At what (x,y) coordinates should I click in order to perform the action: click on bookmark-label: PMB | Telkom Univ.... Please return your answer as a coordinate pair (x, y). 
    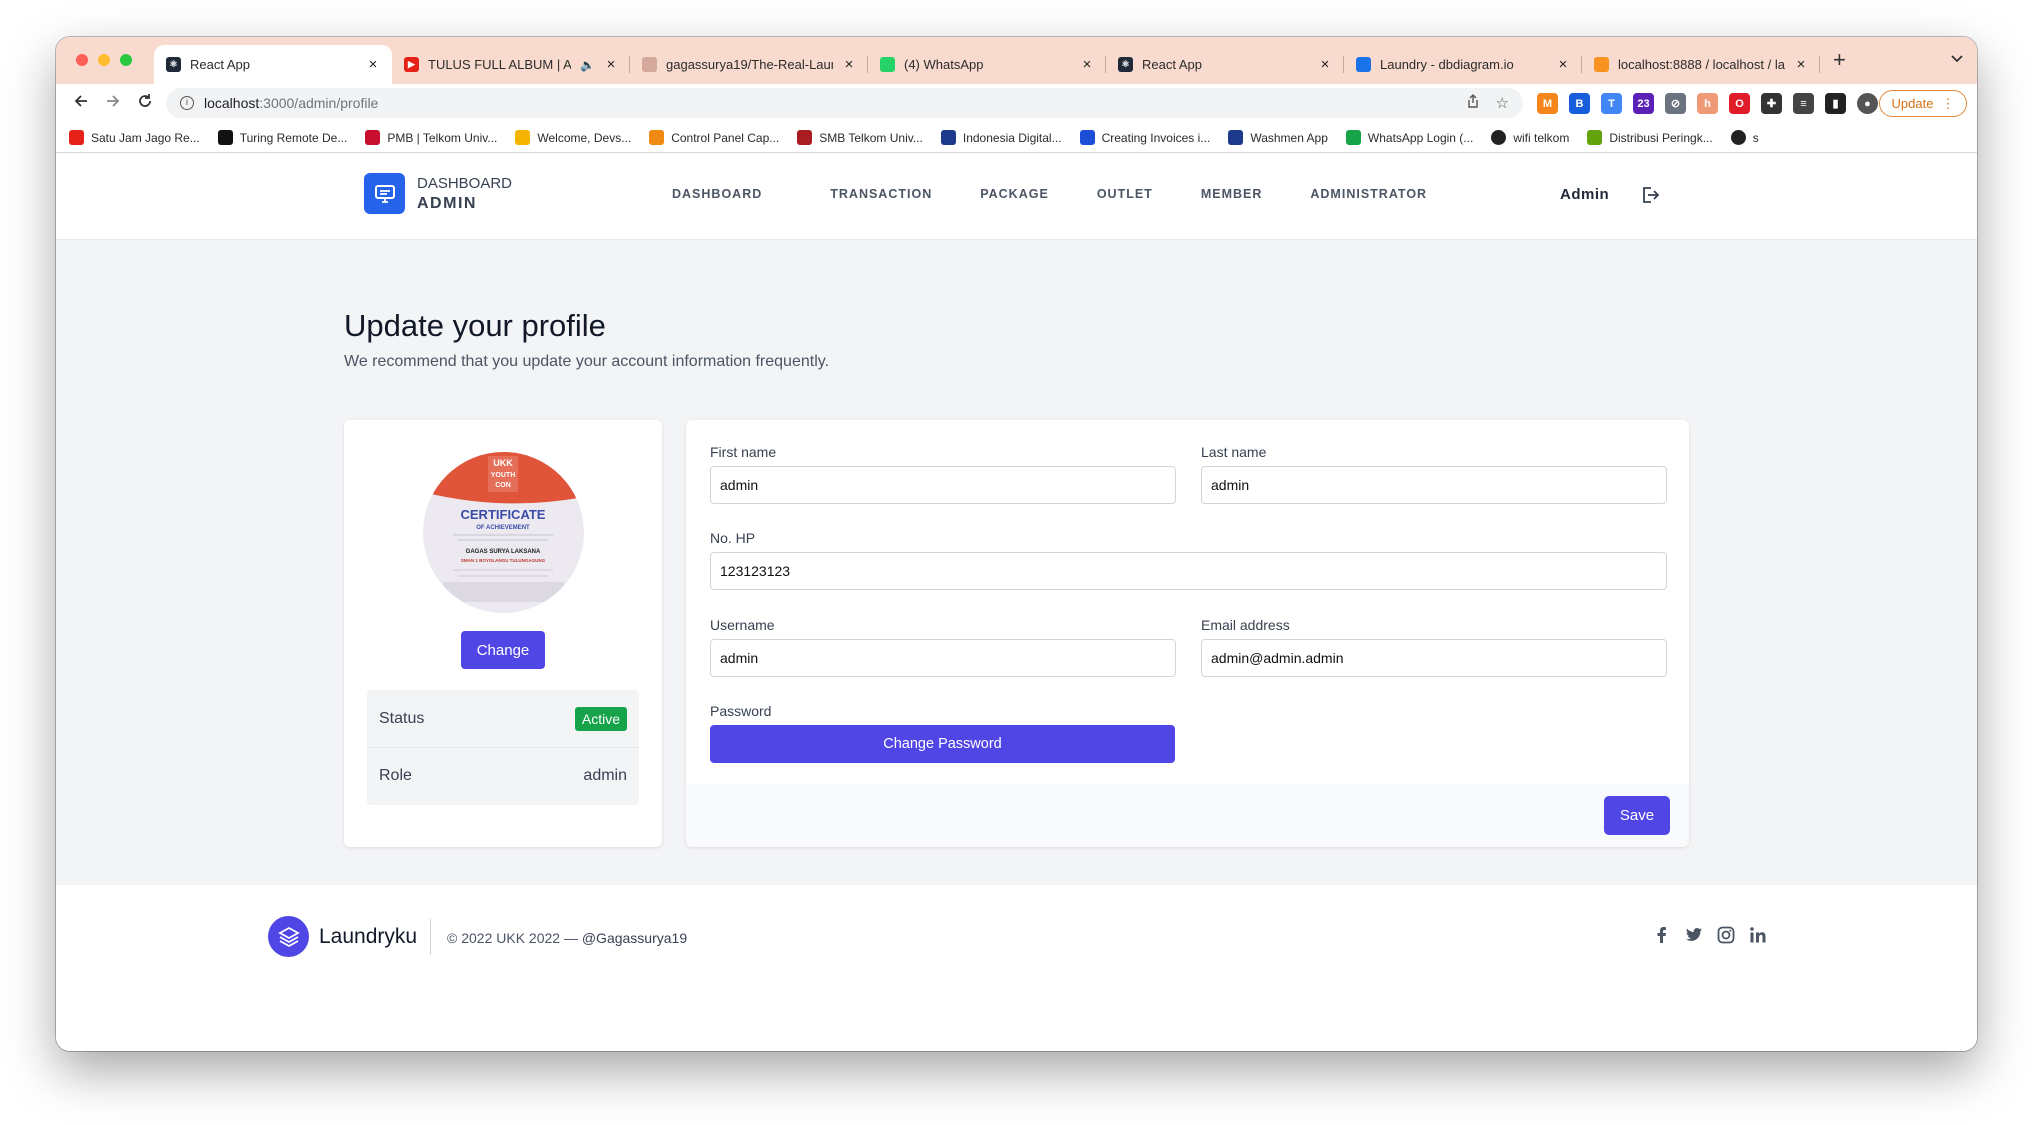
    Looking at the image, I should click on (442, 137).